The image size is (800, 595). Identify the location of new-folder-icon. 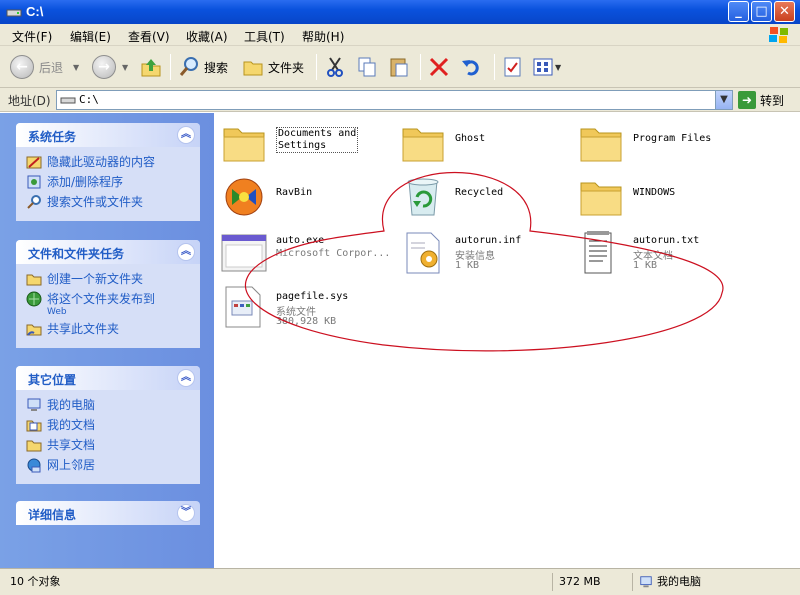
(34, 280).